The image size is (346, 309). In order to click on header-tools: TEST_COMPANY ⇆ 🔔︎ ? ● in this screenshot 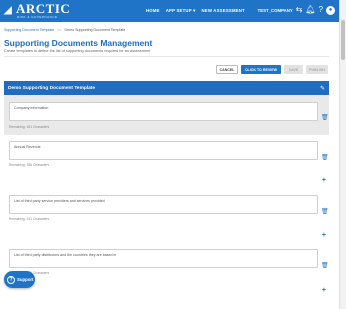, I will do `click(296, 10)`.